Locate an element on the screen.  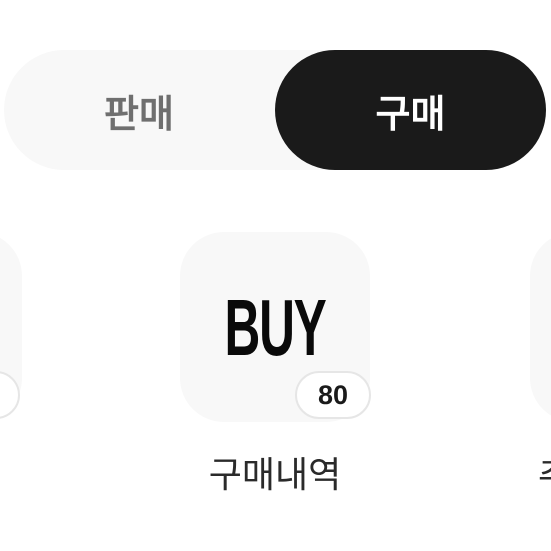
buy-icon: BUY is located at coordinates (275, 327).